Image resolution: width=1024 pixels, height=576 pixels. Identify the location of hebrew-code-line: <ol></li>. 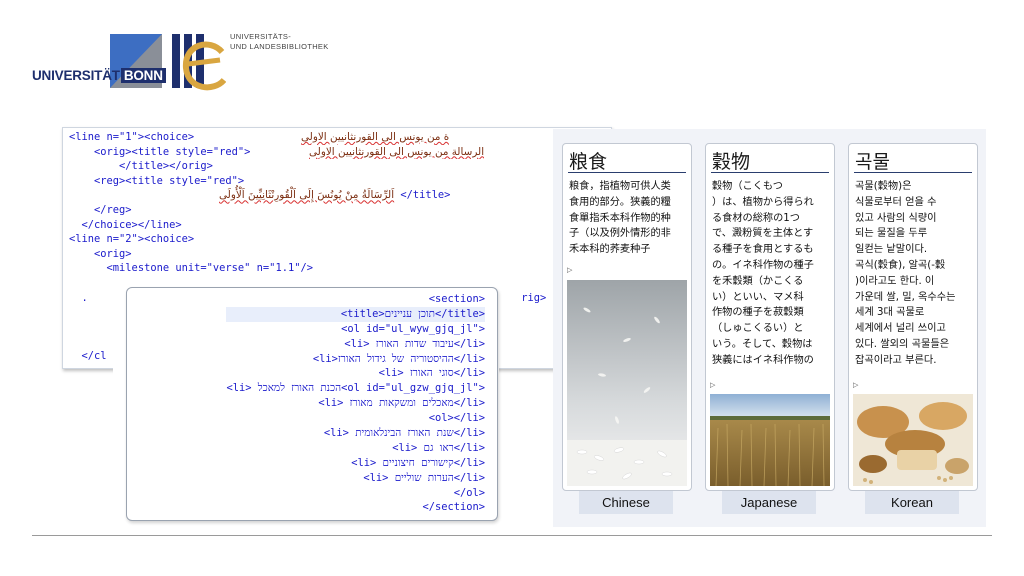
(456, 418).